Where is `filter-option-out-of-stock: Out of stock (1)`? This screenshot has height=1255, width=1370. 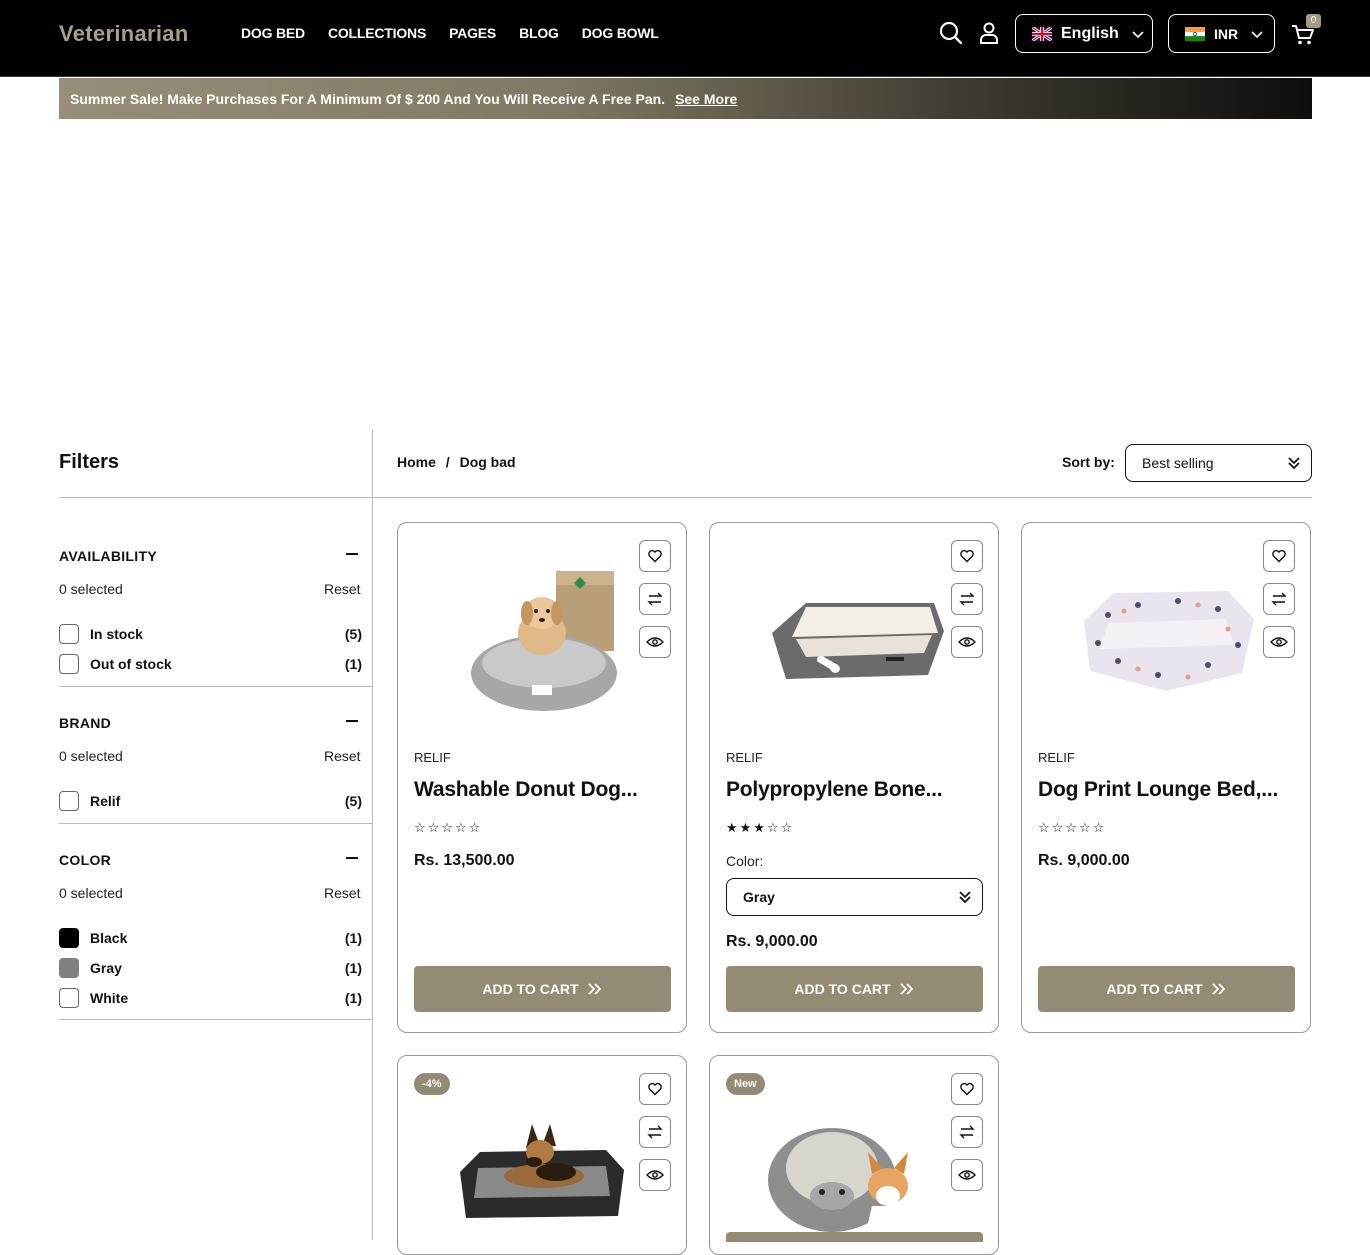
filter-option-out-of-stock: Out of stock (1) is located at coordinates (210, 664).